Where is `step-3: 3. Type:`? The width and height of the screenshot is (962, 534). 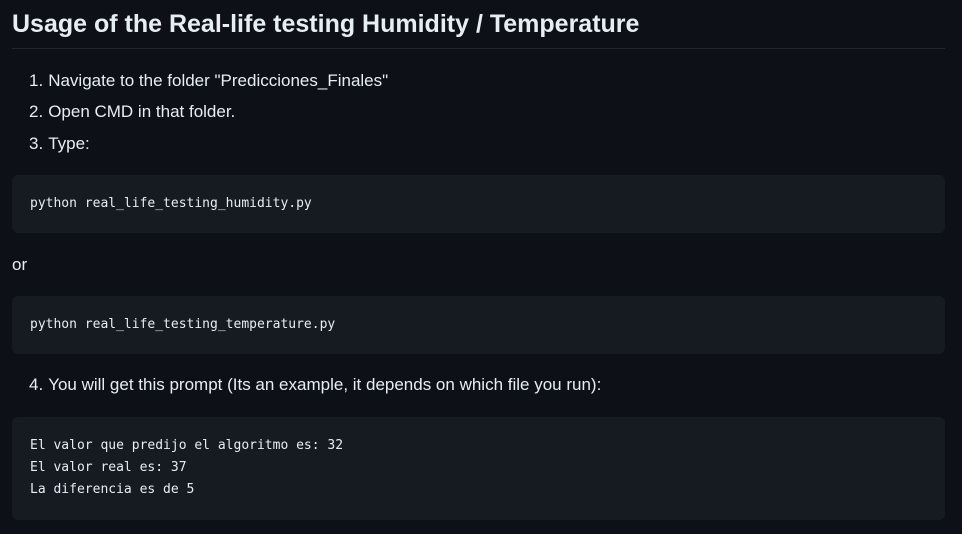
step-3: 3. Type: is located at coordinates (59, 144).